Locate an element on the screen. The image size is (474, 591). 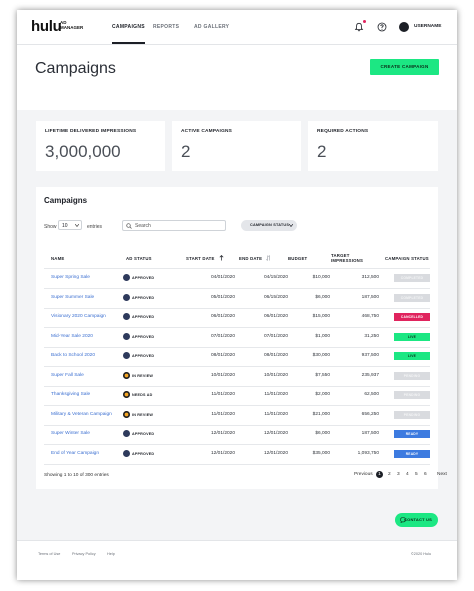
nav-ad-gallery: AD GALLERY is located at coordinates (211, 27).